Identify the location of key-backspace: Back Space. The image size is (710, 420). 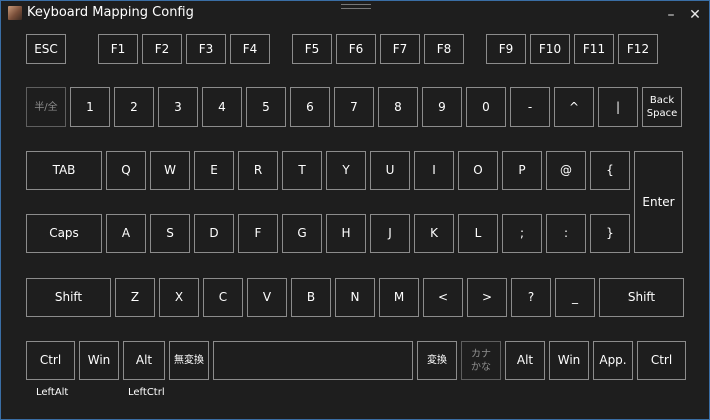
(662, 107).